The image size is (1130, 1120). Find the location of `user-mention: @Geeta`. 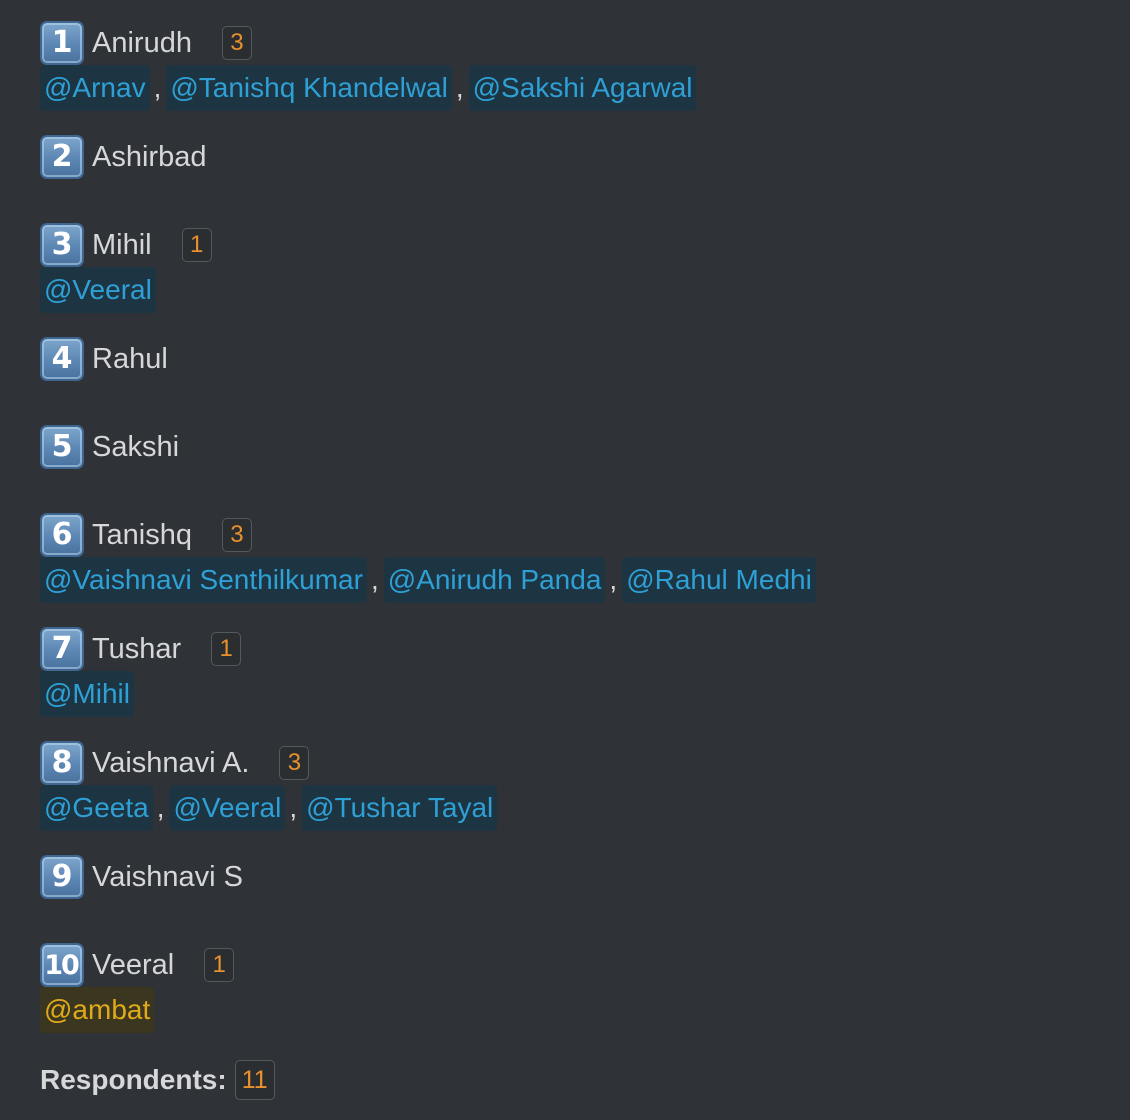

user-mention: @Geeta is located at coordinates (96, 808).